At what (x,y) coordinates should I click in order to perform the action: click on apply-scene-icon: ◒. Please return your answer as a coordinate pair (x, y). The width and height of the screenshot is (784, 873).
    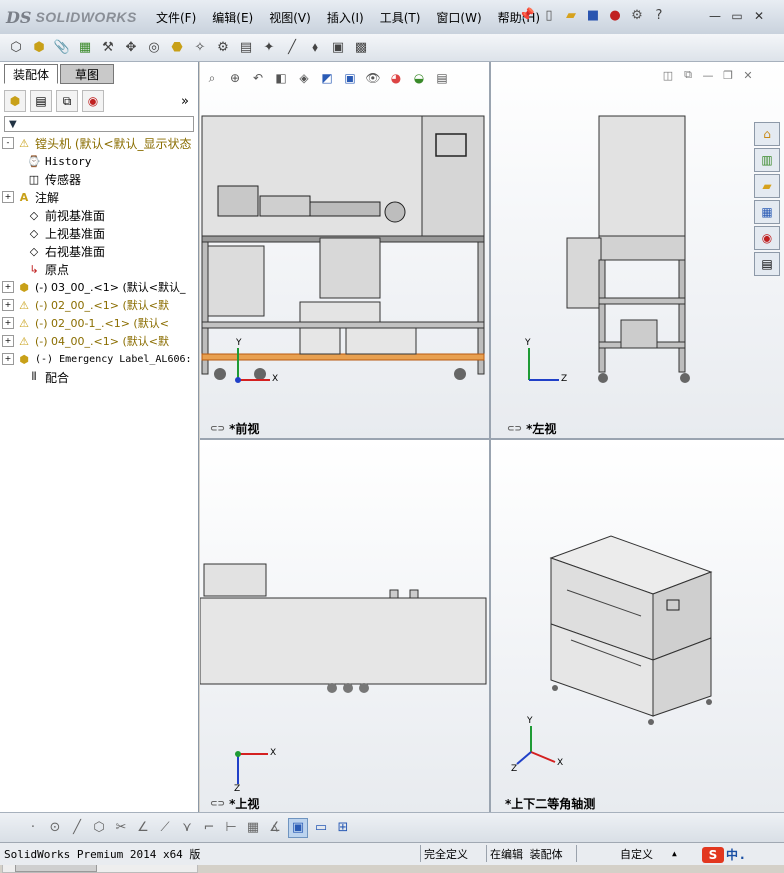
    Looking at the image, I should click on (419, 78).